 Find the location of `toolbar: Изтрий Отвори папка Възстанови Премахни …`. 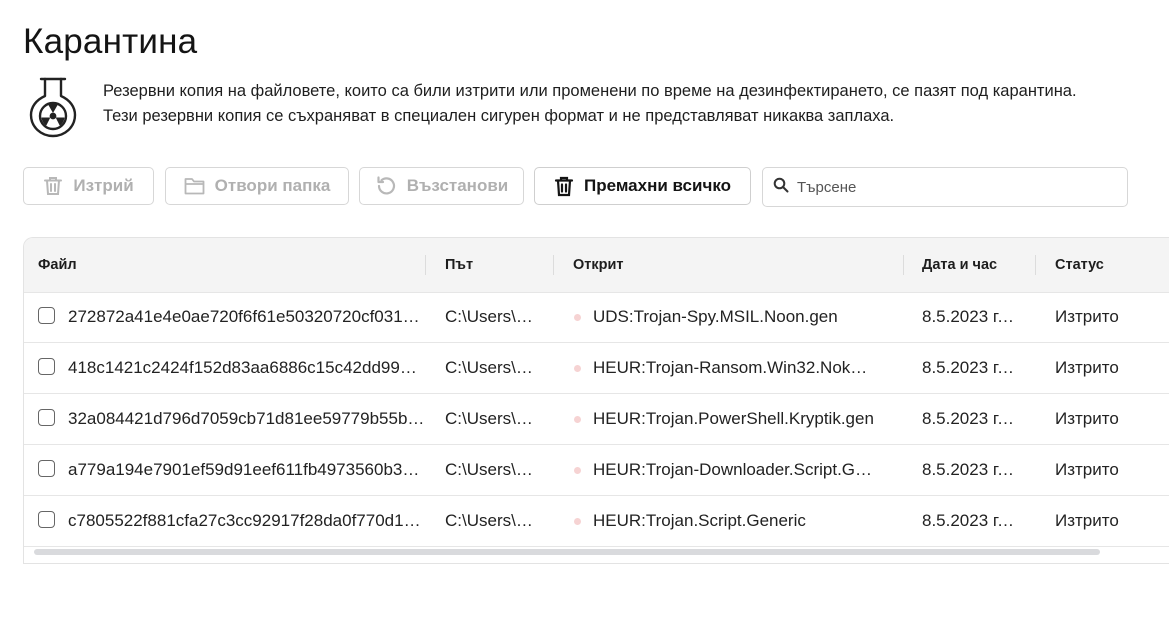

toolbar: Изтрий Отвори папка Възстанови Премахни … is located at coordinates (578, 187).